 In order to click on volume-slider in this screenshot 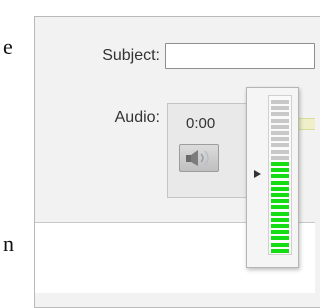, I will do `click(280, 175)`.